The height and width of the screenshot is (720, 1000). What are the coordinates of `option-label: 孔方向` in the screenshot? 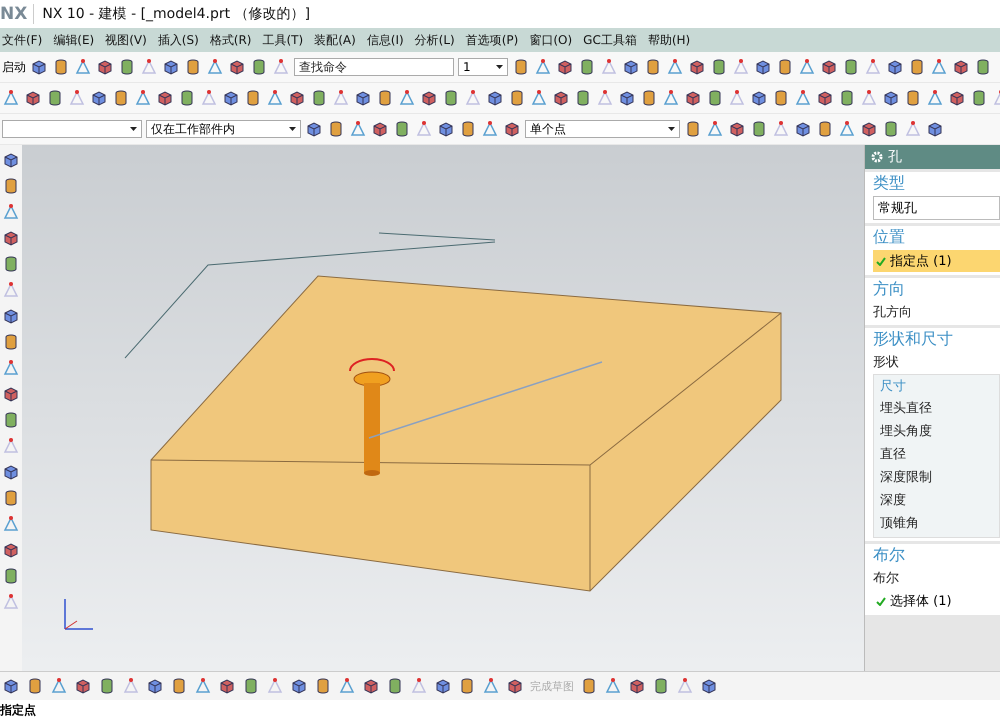 It's located at (893, 313).